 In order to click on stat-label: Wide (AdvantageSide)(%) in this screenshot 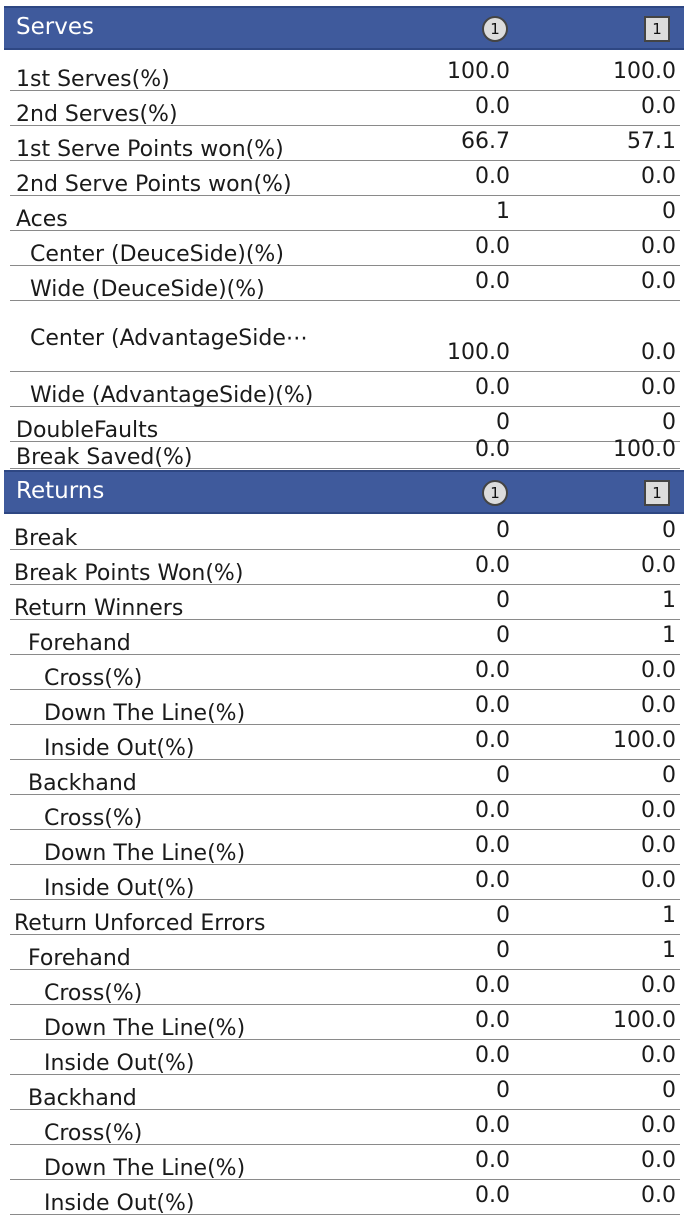, I will do `click(172, 395)`.